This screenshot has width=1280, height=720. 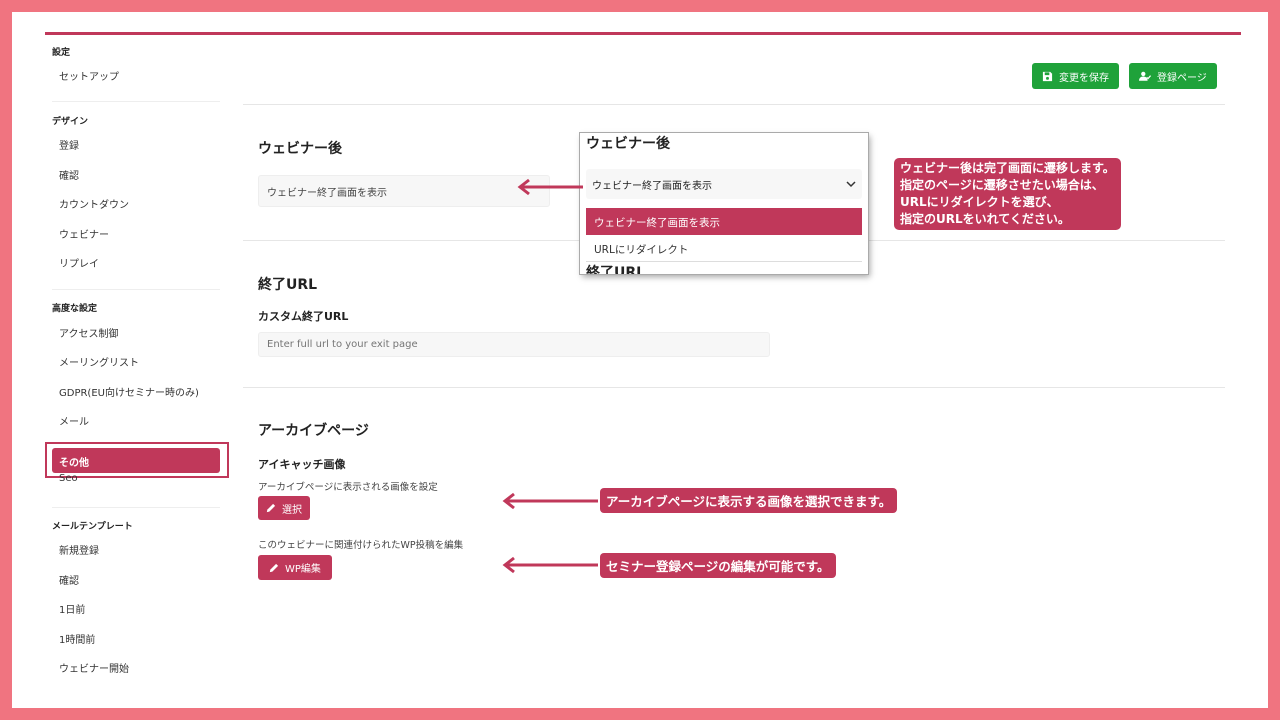 I want to click on eyecatch-image-label: アイキャッチ画像, so click(x=302, y=464).